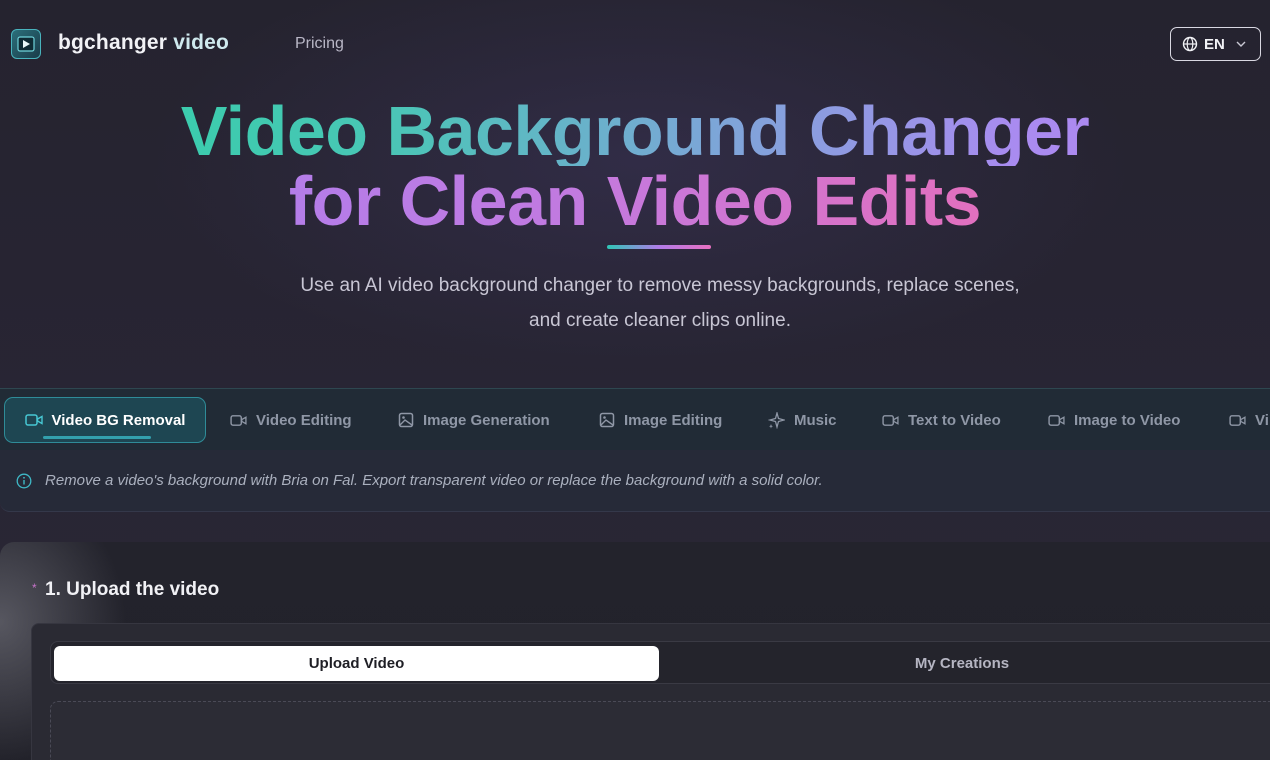 The height and width of the screenshot is (760, 1270). Describe the element at coordinates (201, 42) in the screenshot. I see `brand-name-part2: video` at that location.